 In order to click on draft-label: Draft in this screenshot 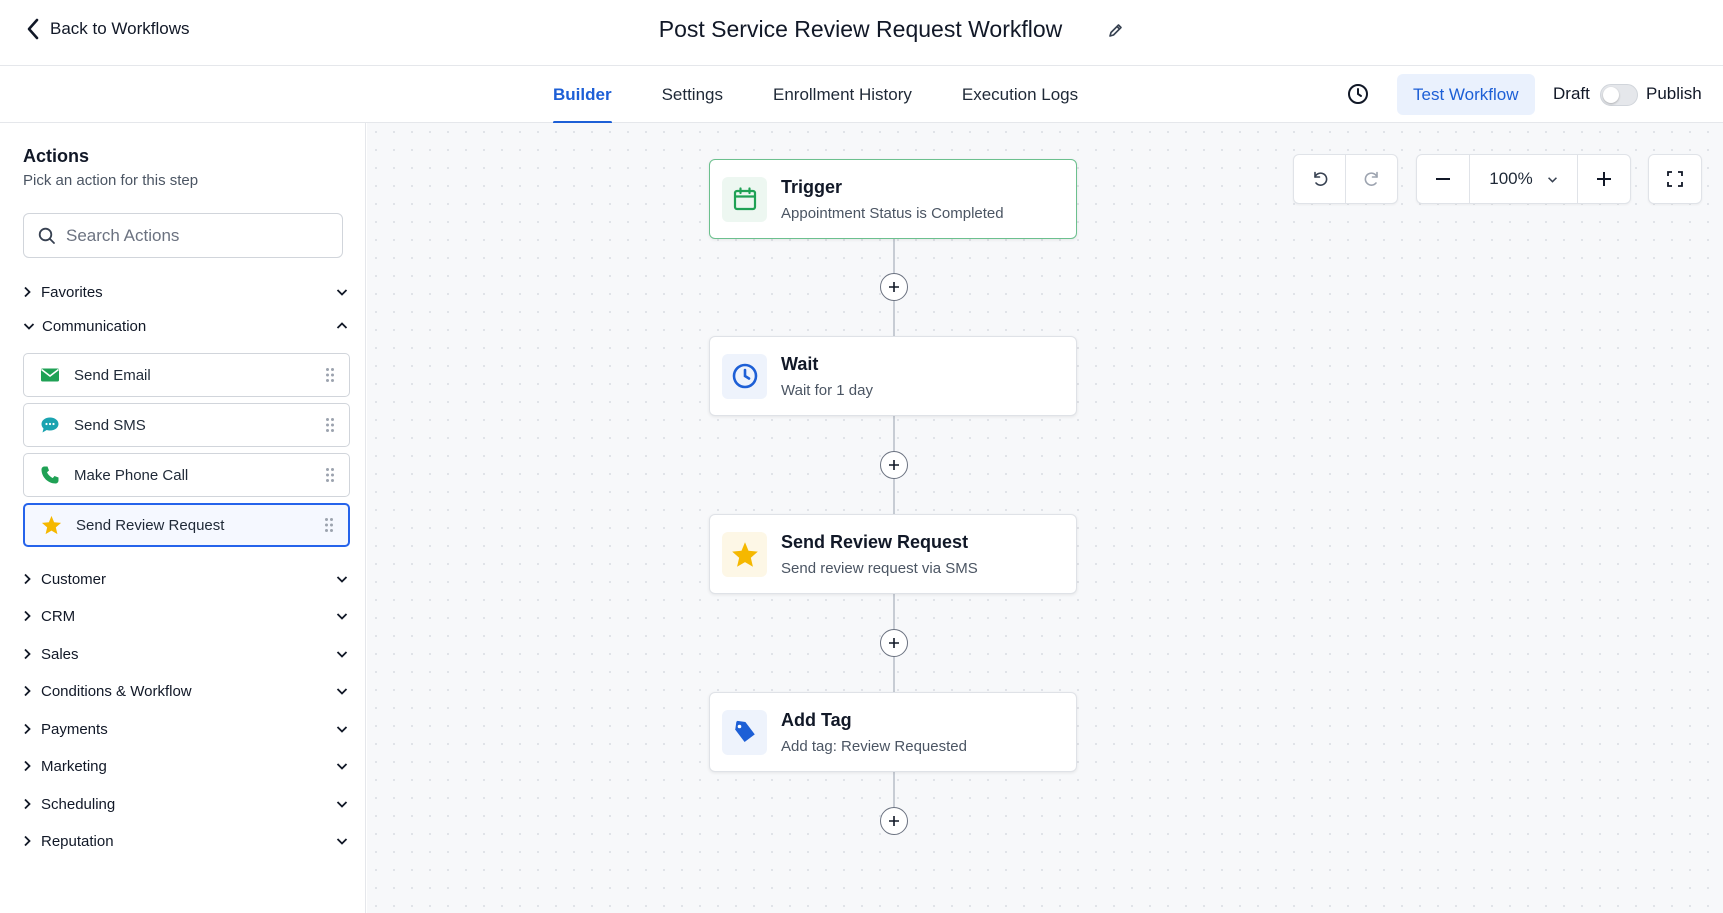, I will do `click(1571, 93)`.